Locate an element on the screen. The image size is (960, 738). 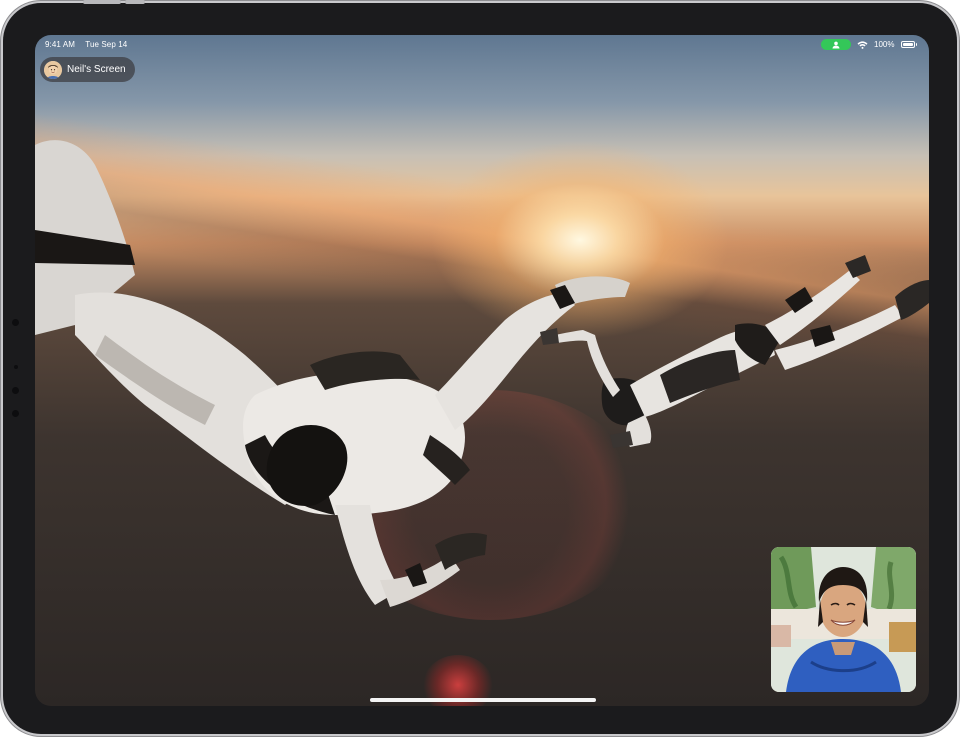
status-bar-right: 100% is located at coordinates (869, 44).